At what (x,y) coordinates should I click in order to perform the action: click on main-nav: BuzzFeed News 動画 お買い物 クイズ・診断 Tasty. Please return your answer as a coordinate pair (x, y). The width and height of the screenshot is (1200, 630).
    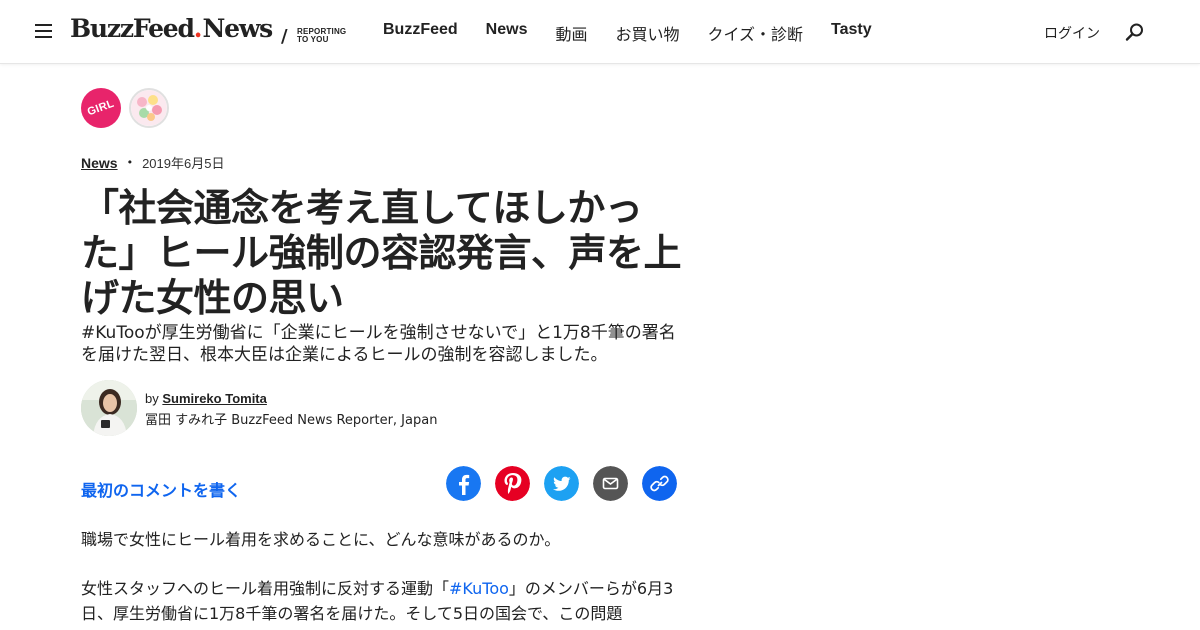
    Looking at the image, I should click on (627, 33).